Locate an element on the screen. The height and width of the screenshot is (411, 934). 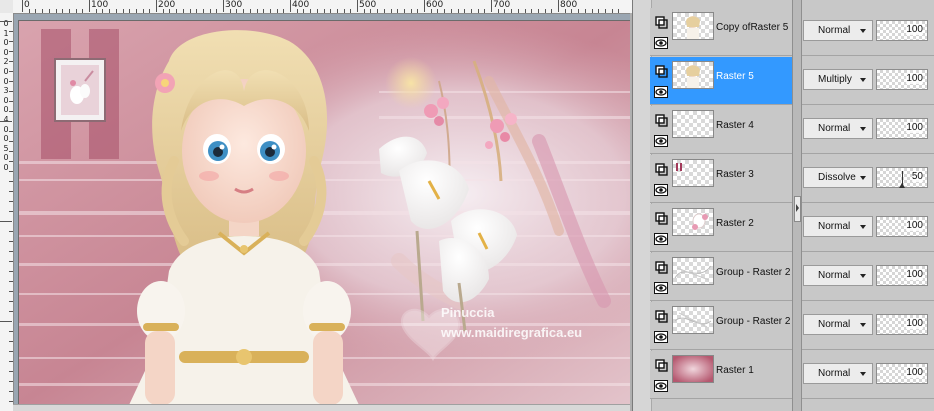
opacity-slider-marker is located at coordinates (902, 185).